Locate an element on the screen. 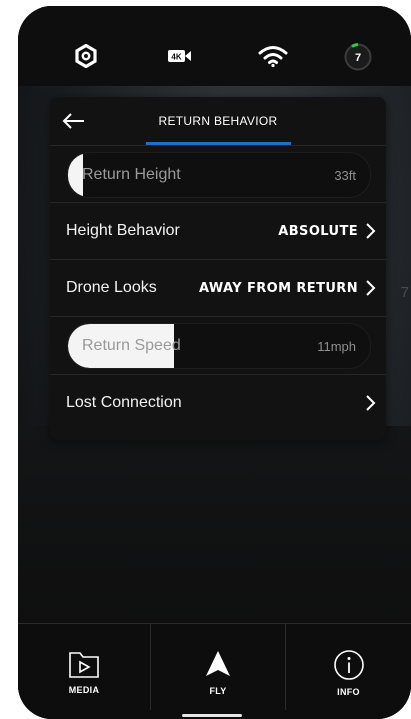 Image resolution: width=411 pixels, height=719 pixels. drone-looks-value: AWAY FROM RETURN is located at coordinates (278, 288).